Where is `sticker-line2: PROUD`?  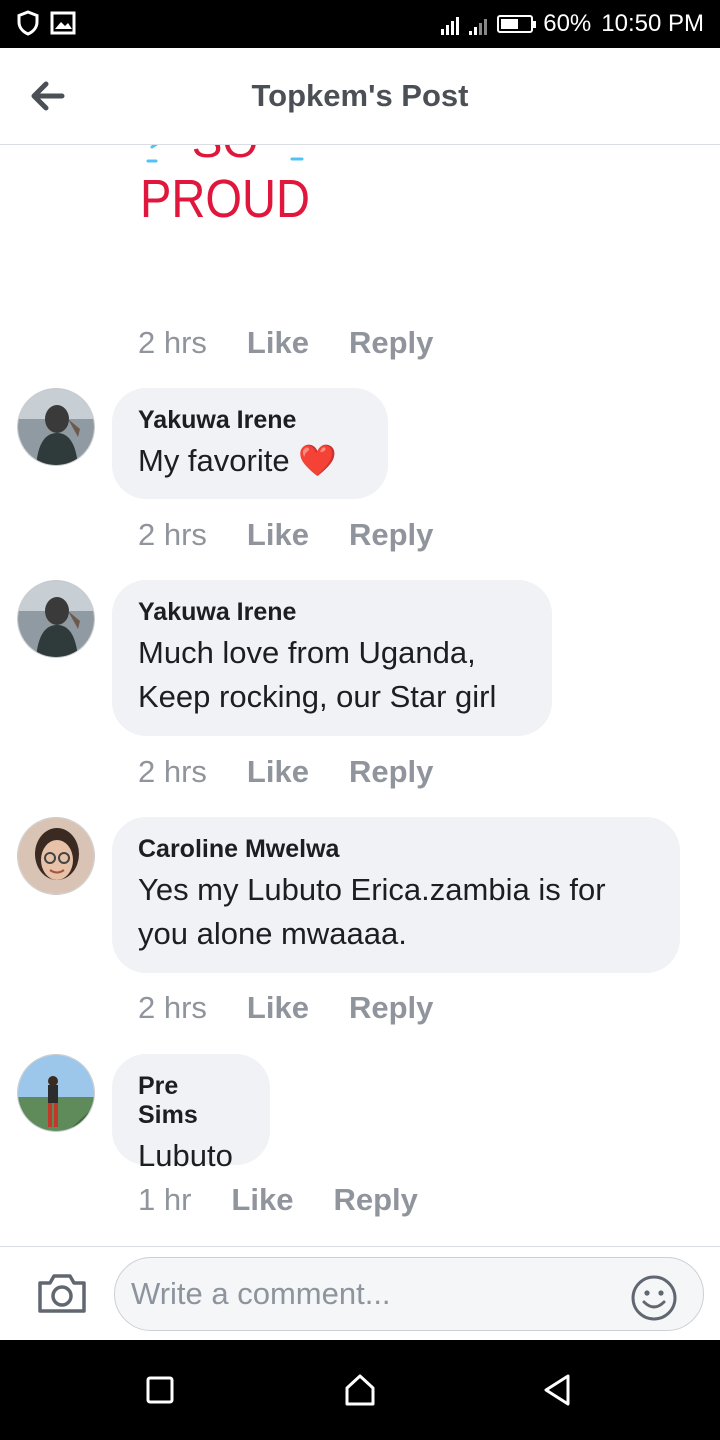 sticker-line2: PROUD is located at coordinates (225, 199).